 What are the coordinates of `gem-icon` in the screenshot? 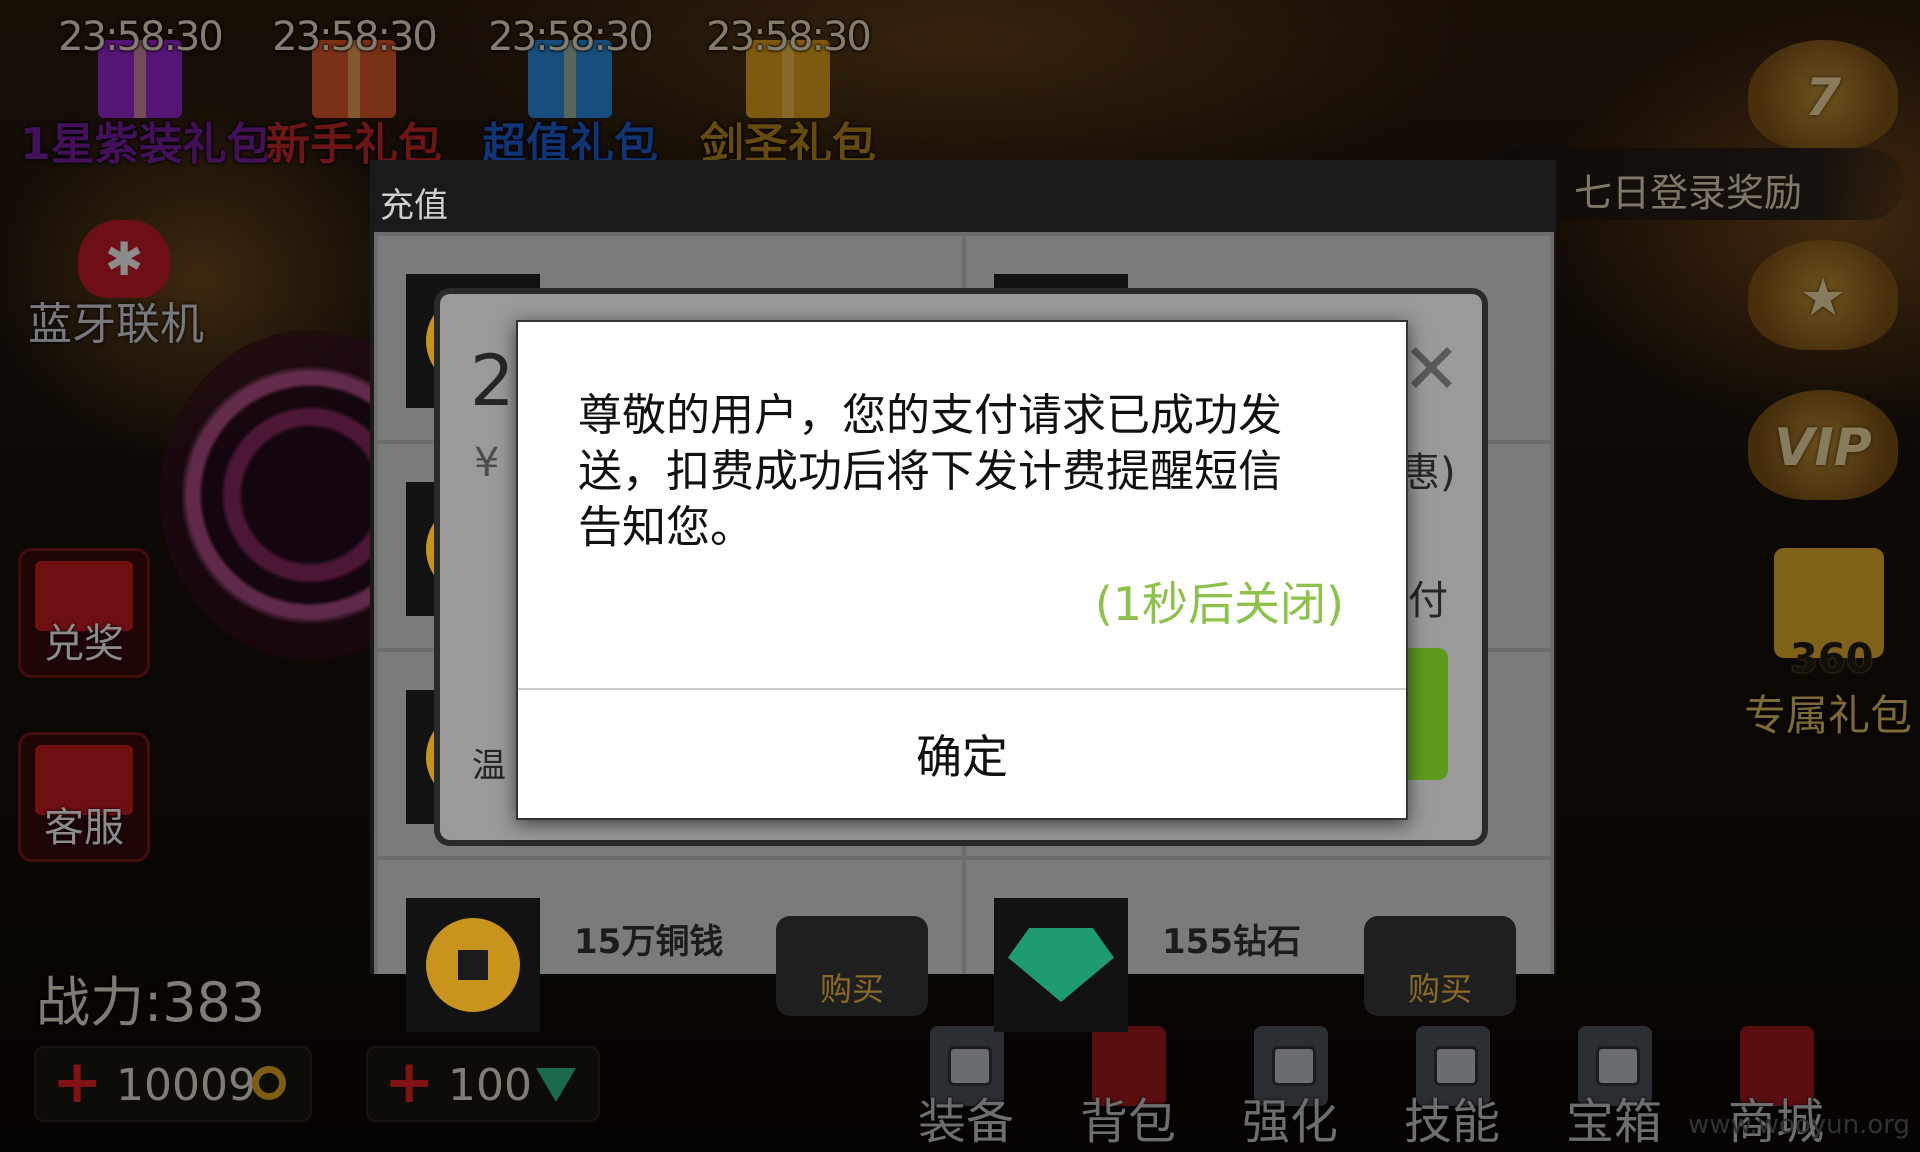 It's located at (1061, 965).